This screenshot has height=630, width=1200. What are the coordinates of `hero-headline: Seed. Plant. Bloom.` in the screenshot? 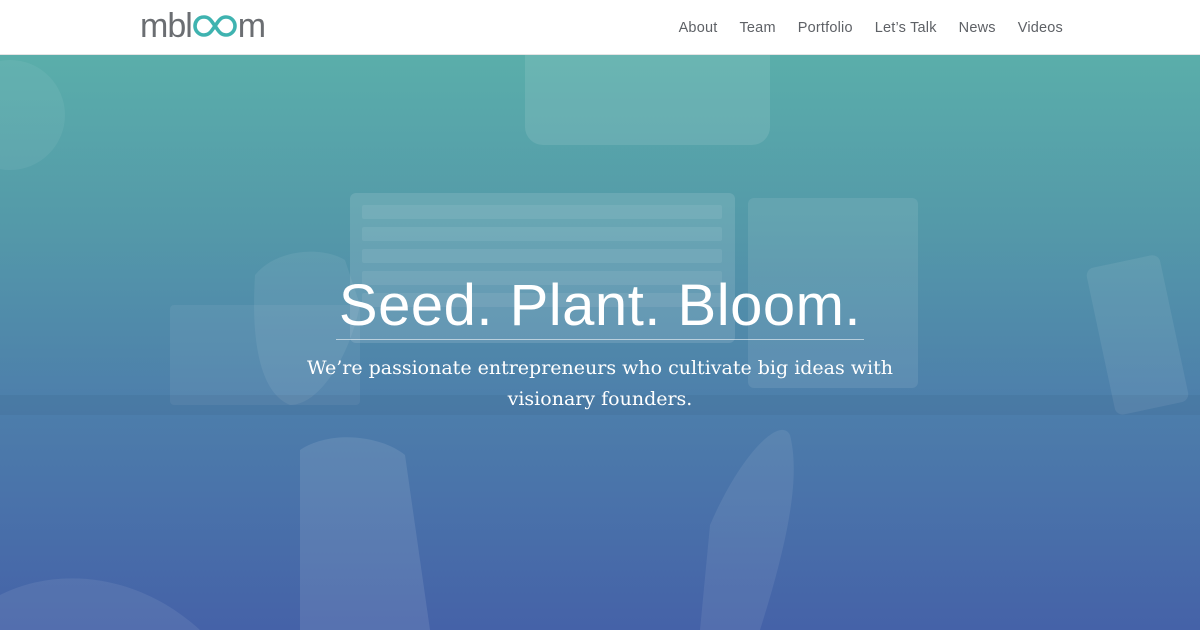 It's located at (600, 306).